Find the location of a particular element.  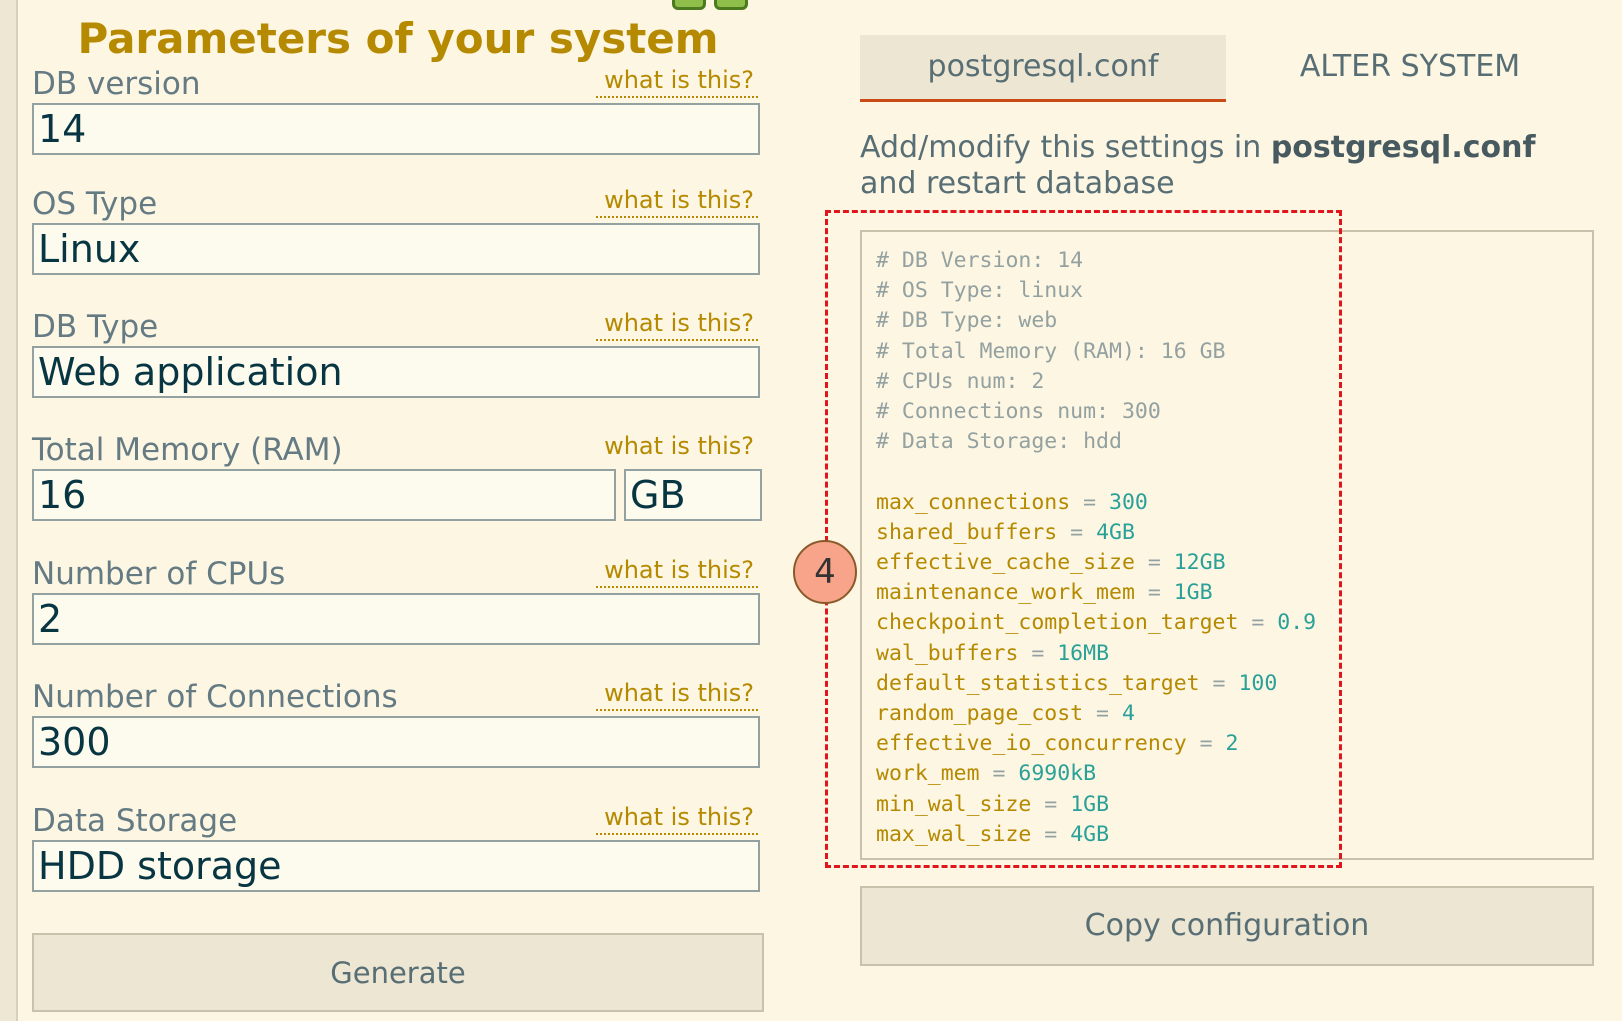

os-type-help-link: what is this? is located at coordinates (677, 202).